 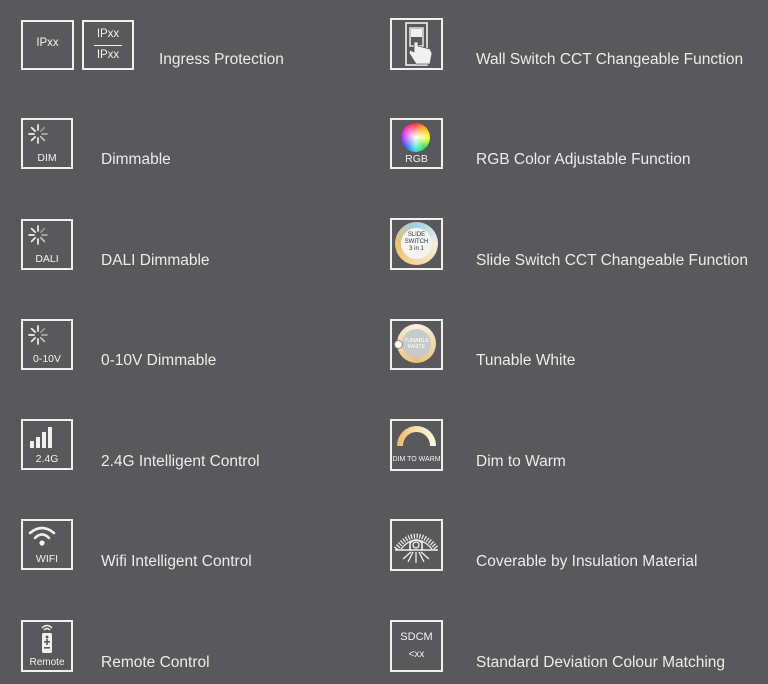 What do you see at coordinates (415, 137) in the screenshot?
I see `color-wheel-center` at bounding box center [415, 137].